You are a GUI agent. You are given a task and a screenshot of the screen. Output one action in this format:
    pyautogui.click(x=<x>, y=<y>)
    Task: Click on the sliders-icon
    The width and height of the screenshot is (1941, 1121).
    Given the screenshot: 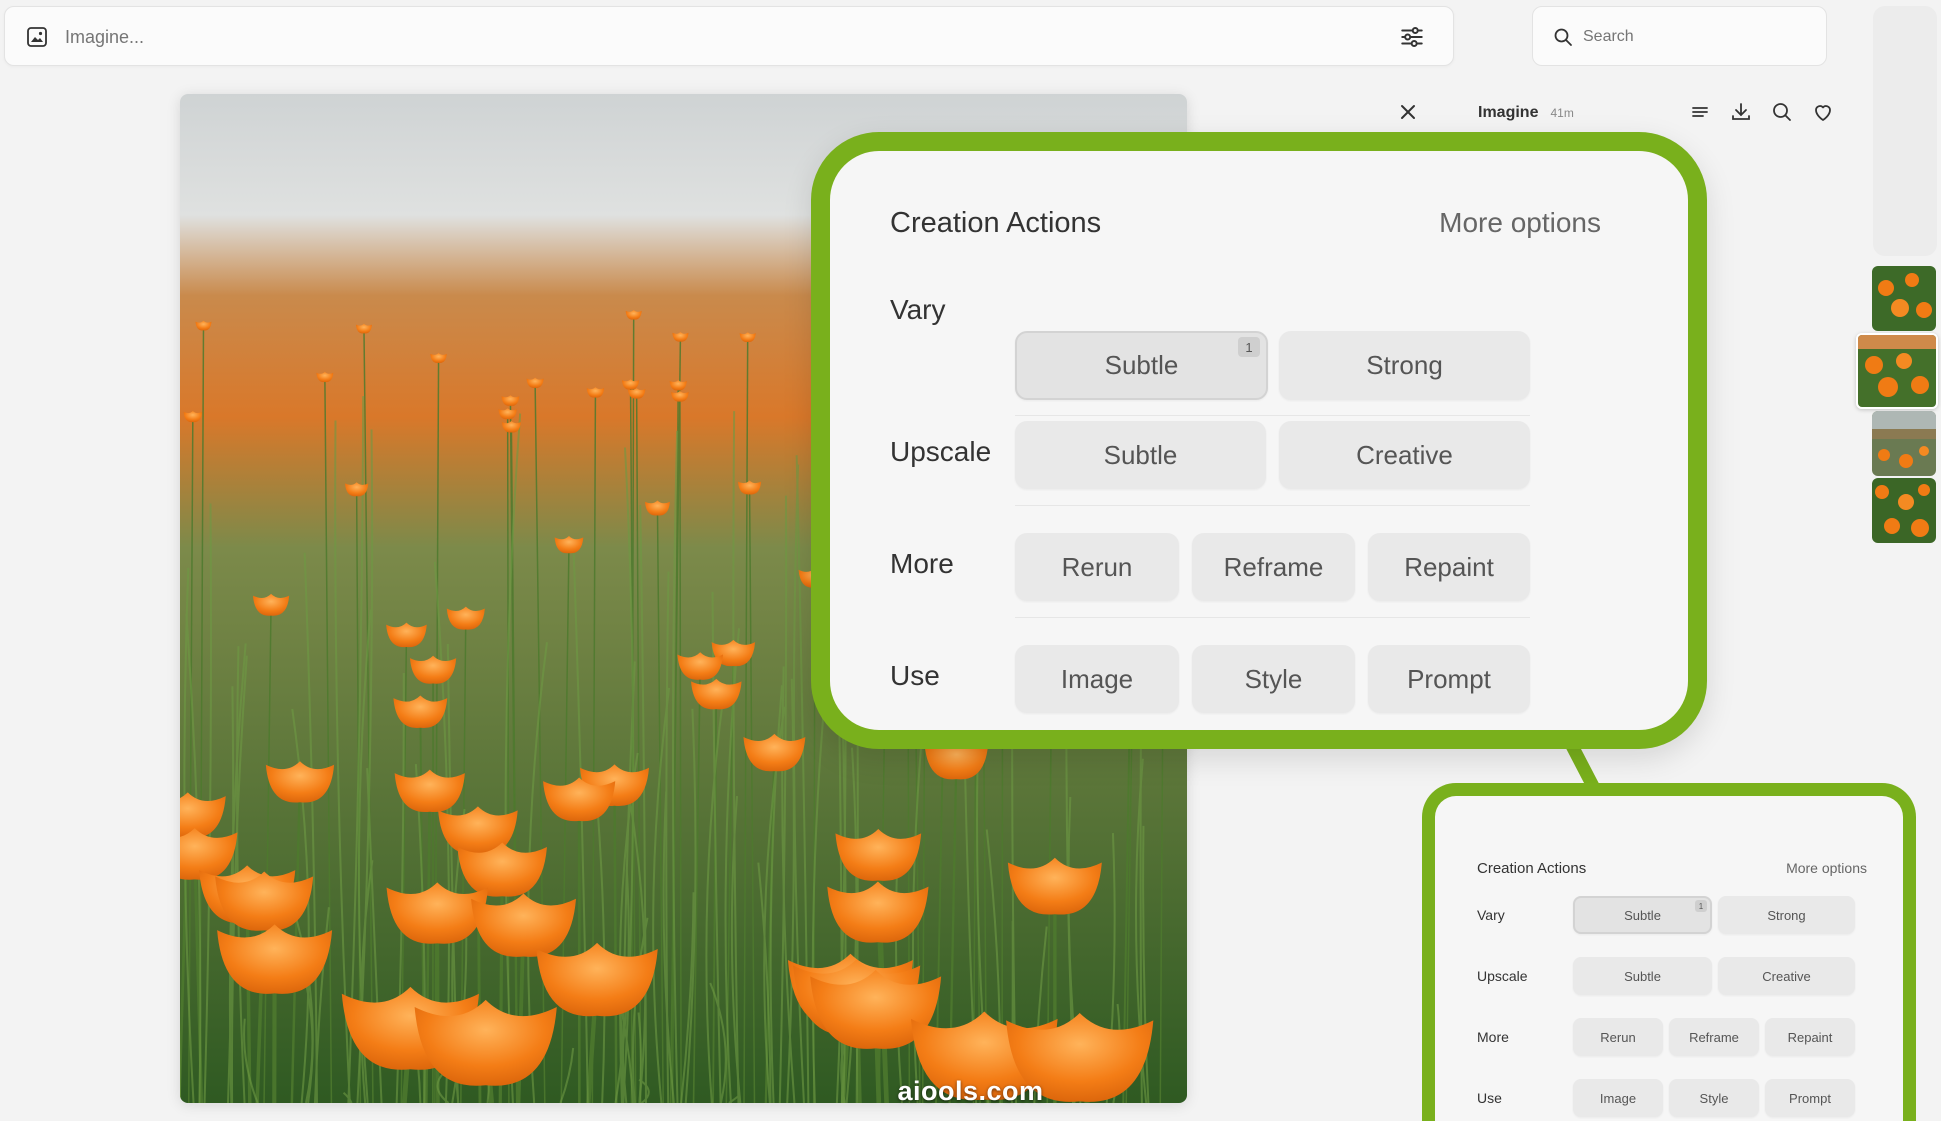 What is the action you would take?
    pyautogui.click(x=1412, y=37)
    